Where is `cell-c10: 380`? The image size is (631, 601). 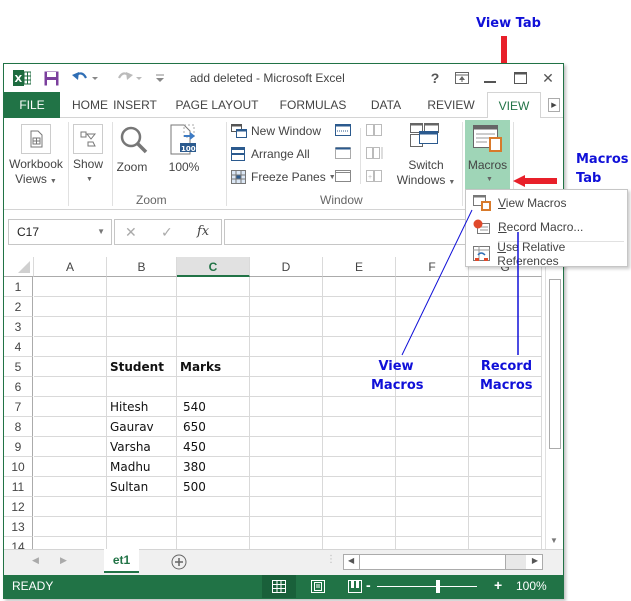
cell-c10: 380 is located at coordinates (213, 467).